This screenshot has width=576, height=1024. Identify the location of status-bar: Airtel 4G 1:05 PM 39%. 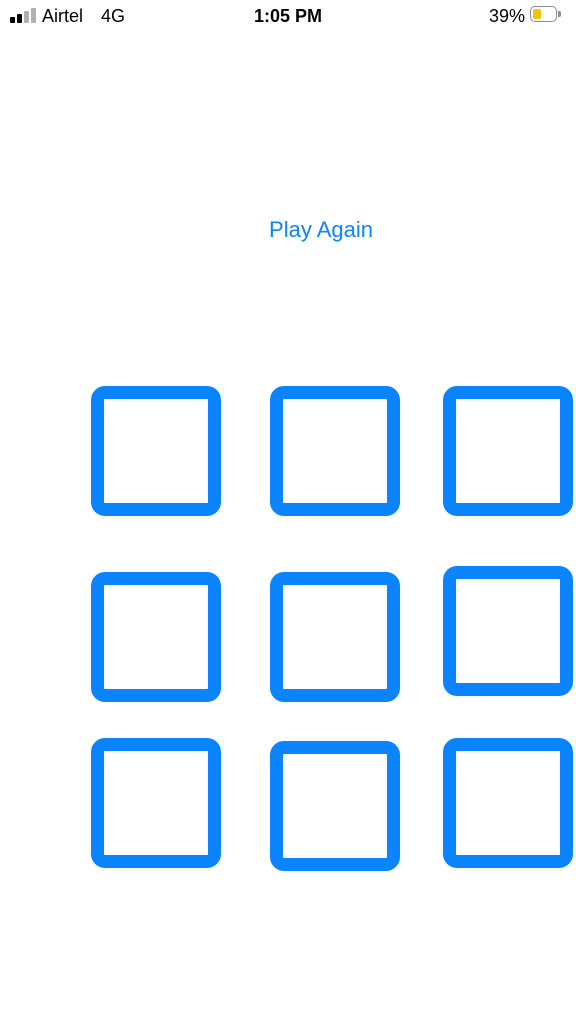
(288, 16).